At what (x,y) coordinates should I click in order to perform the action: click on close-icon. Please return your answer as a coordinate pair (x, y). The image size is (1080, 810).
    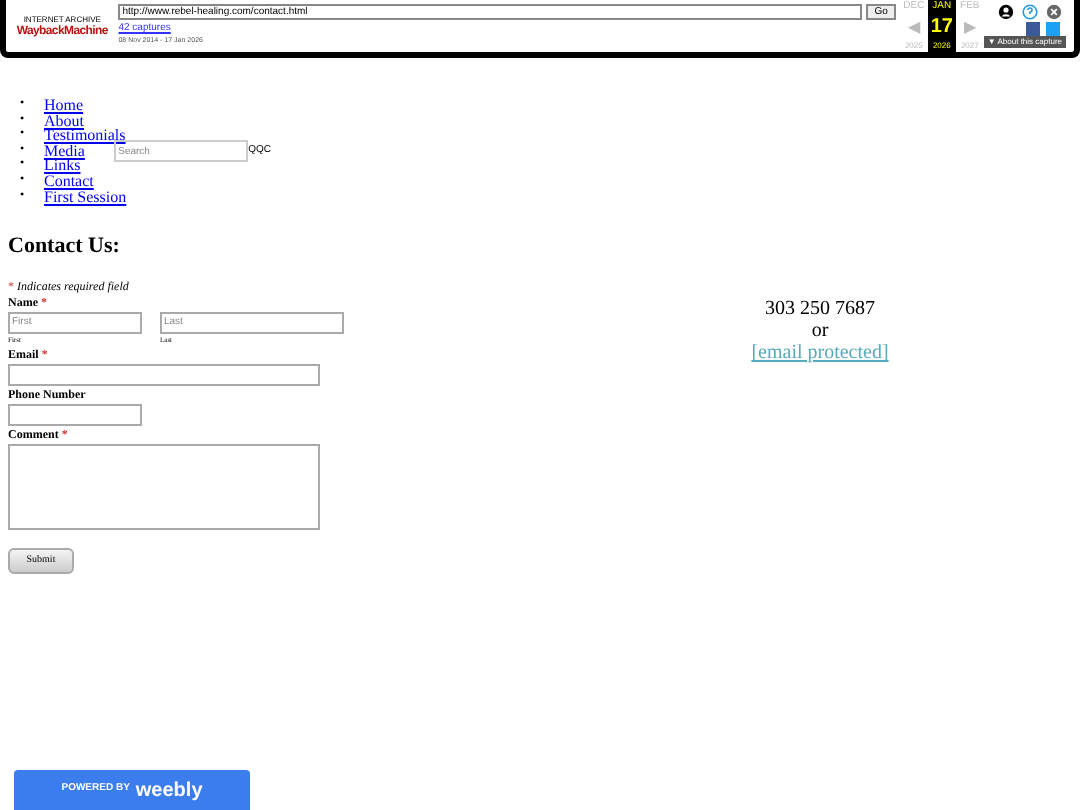
    Looking at the image, I should click on (1054, 12).